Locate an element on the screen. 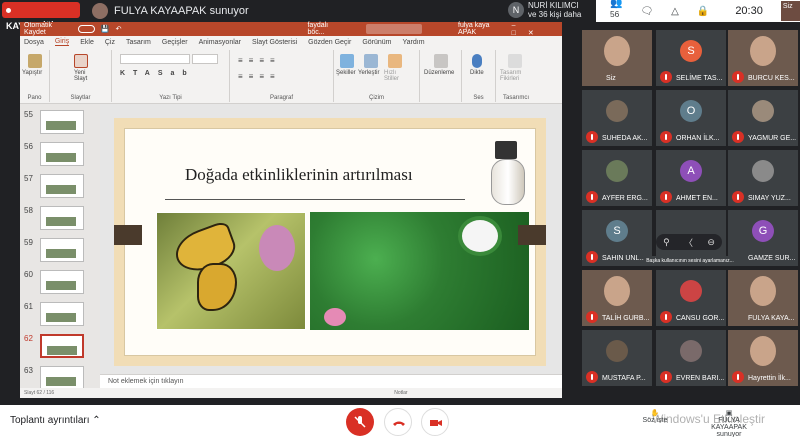  font-size-select is located at coordinates (205, 59).